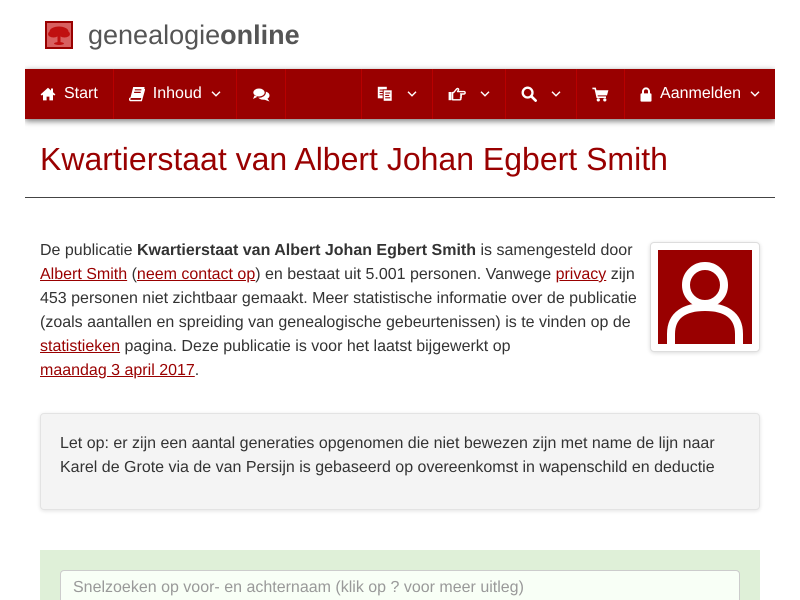 This screenshot has height=600, width=800. Describe the element at coordinates (400, 585) in the screenshot. I see `quick-search-field: Snelzoeken op voor- en achternaam (klik op ? voor meer uitleg)` at that location.